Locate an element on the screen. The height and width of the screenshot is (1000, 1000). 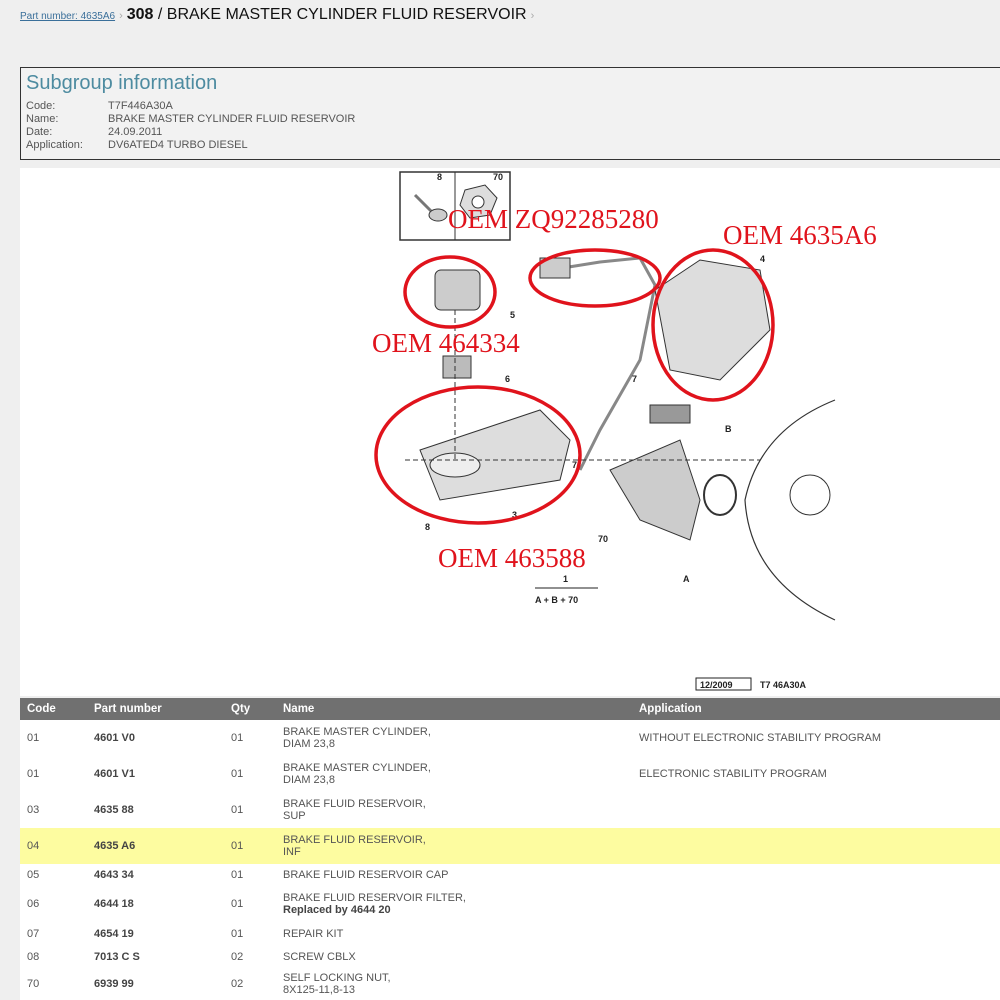
callout-B: B is located at coordinates (728, 429).